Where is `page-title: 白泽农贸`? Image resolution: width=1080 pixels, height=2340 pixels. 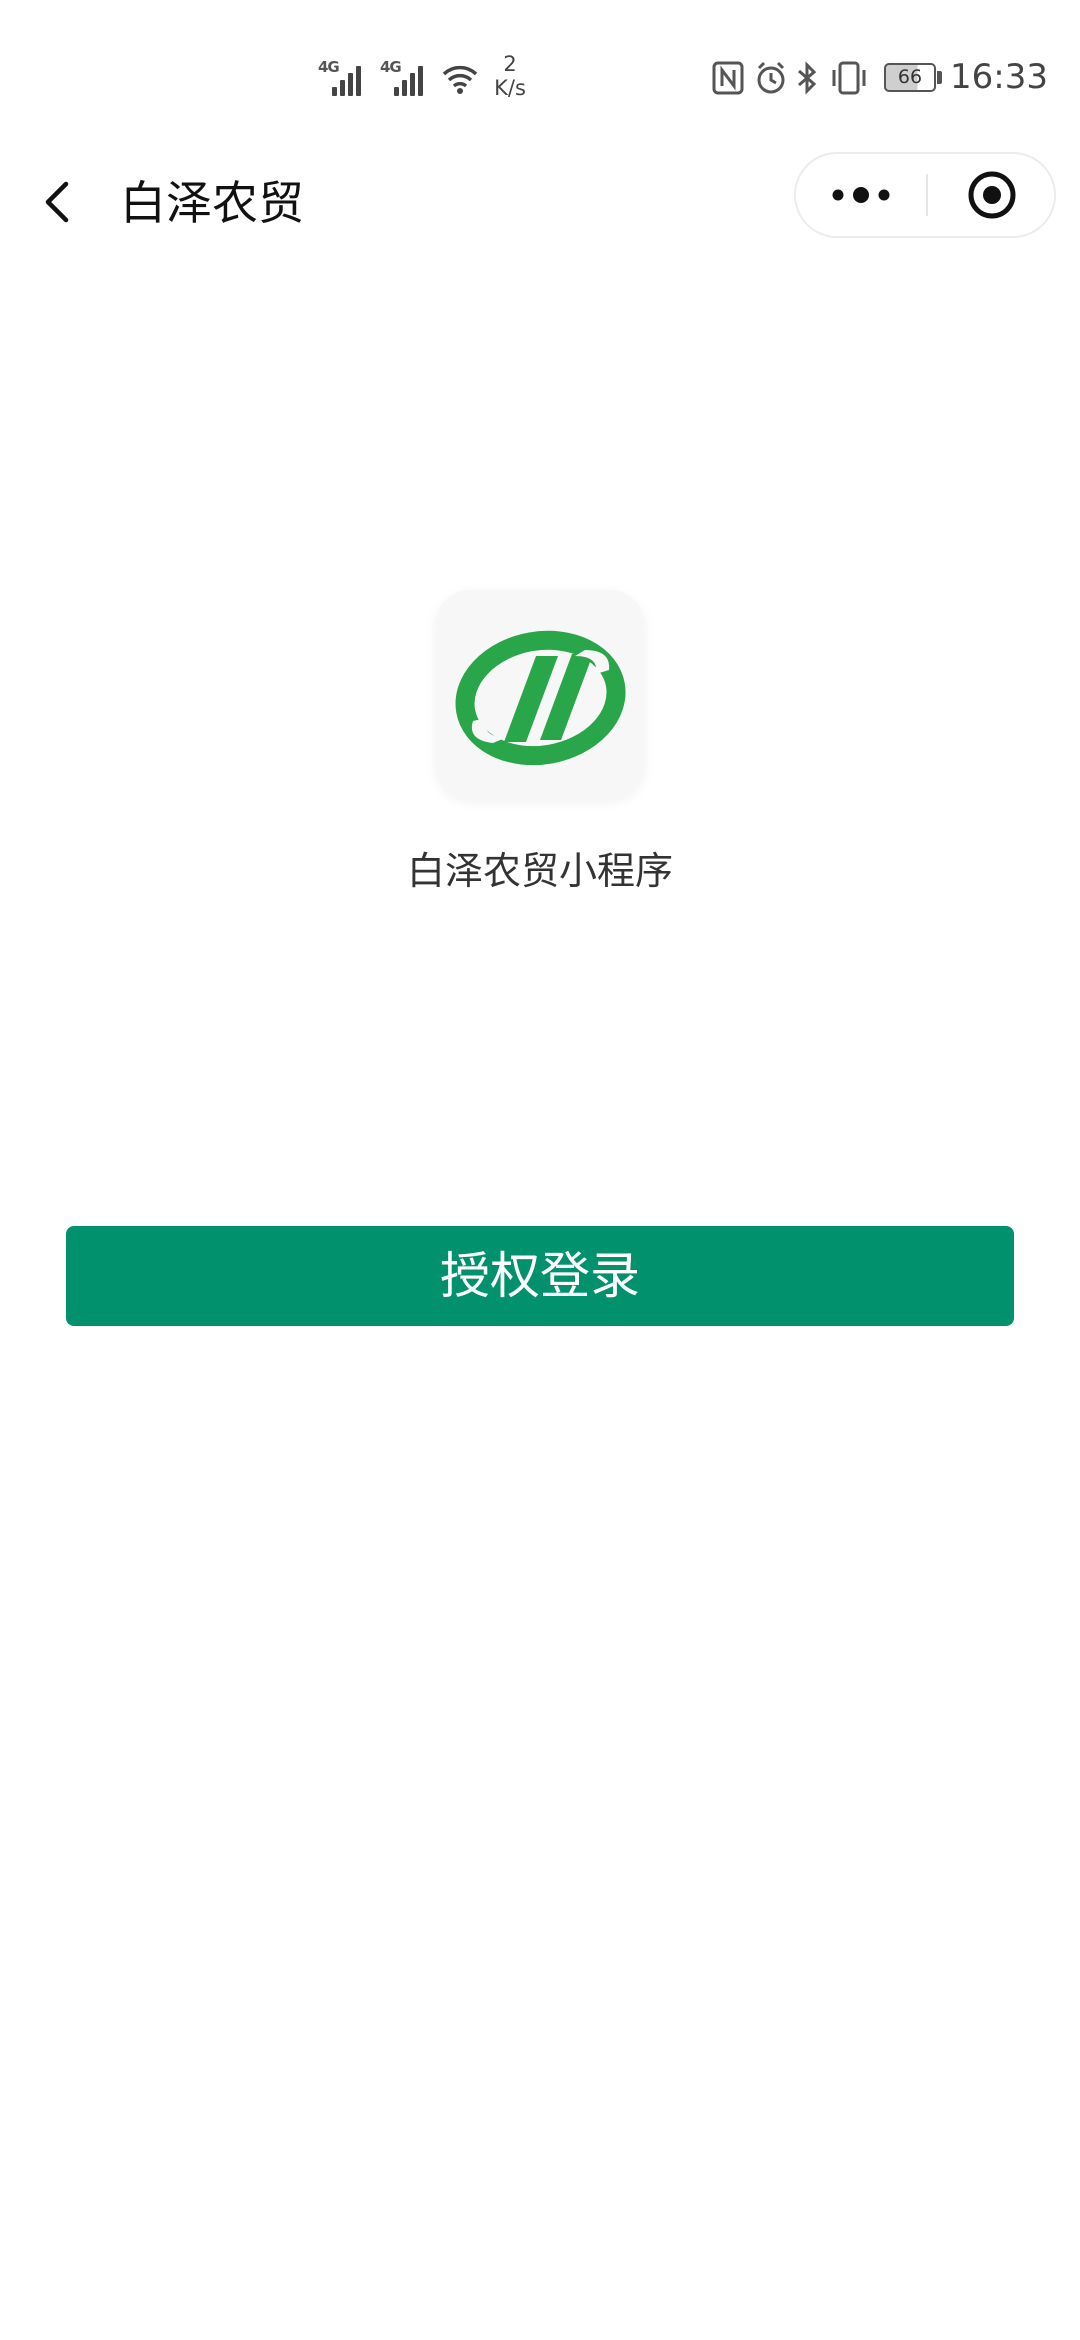 page-title: 白泽农贸 is located at coordinates (212, 203).